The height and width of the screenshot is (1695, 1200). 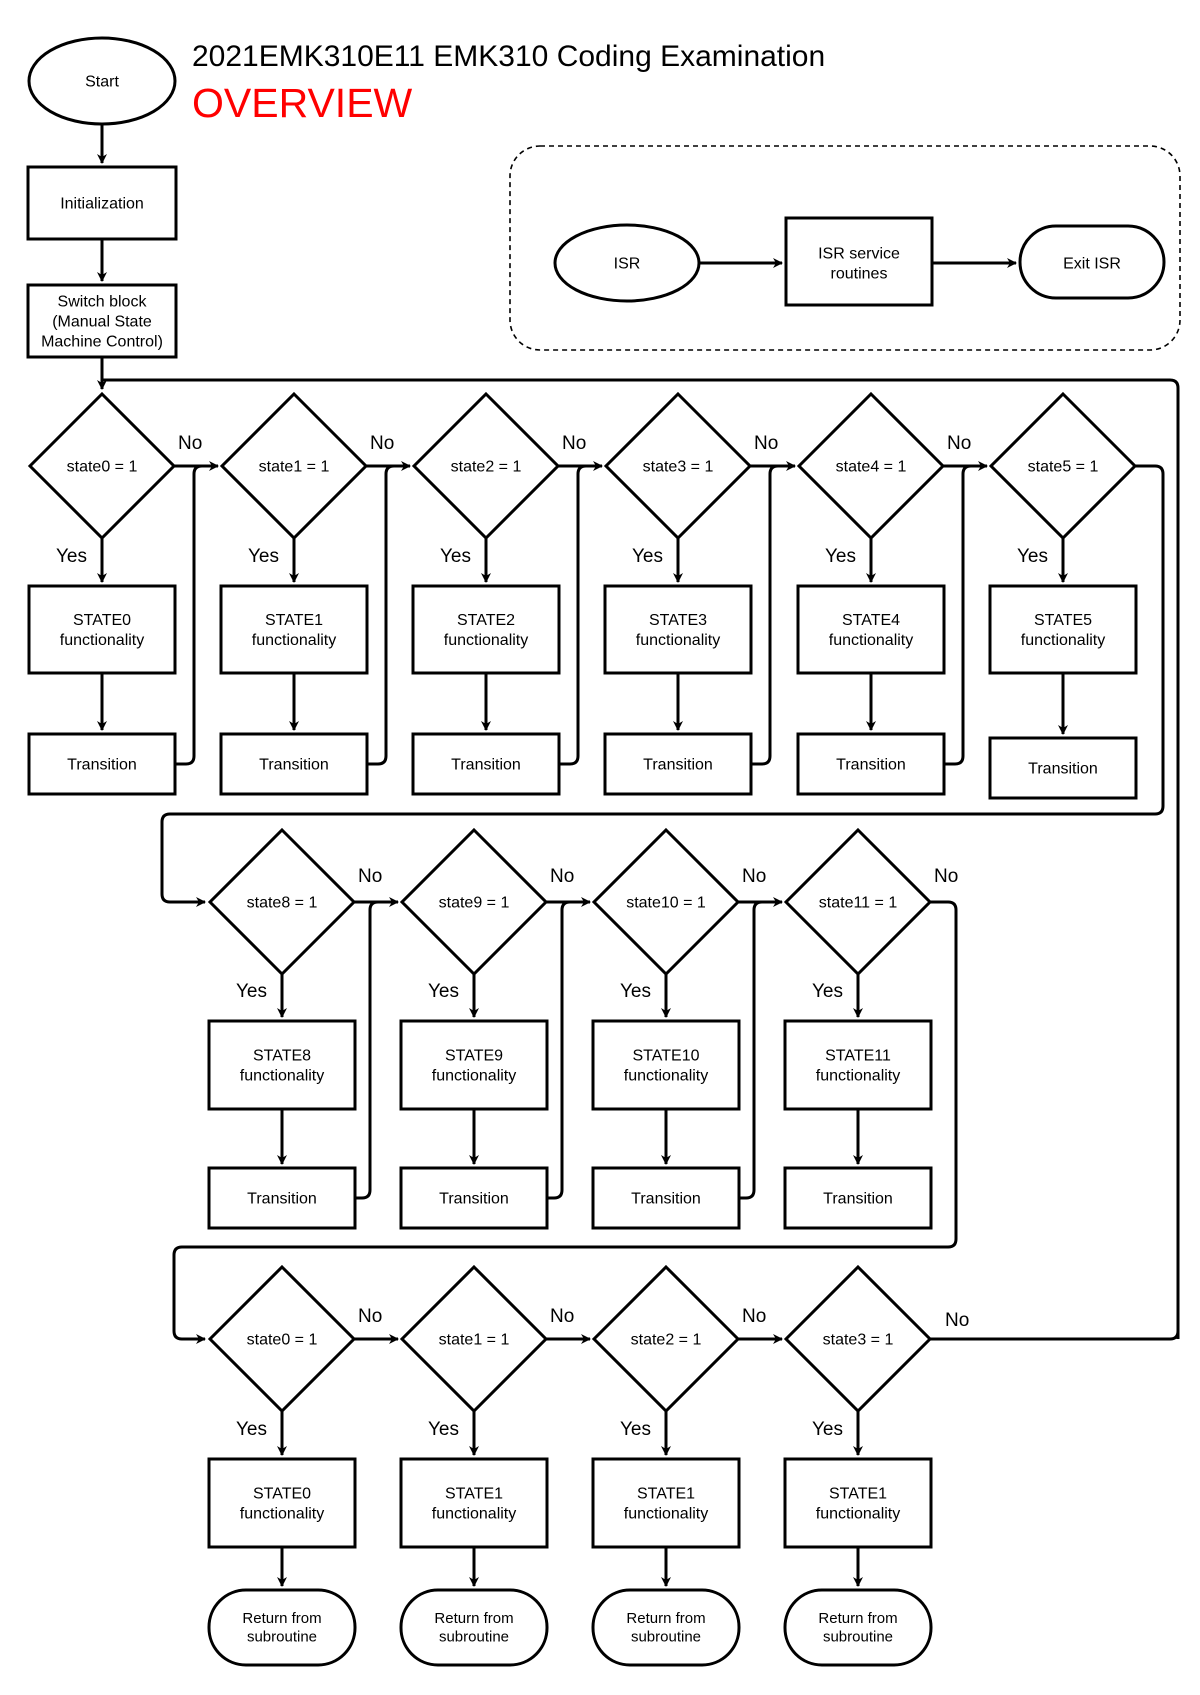 What do you see at coordinates (102, 342) in the screenshot?
I see `switch-block-label: Machine Control)` at bounding box center [102, 342].